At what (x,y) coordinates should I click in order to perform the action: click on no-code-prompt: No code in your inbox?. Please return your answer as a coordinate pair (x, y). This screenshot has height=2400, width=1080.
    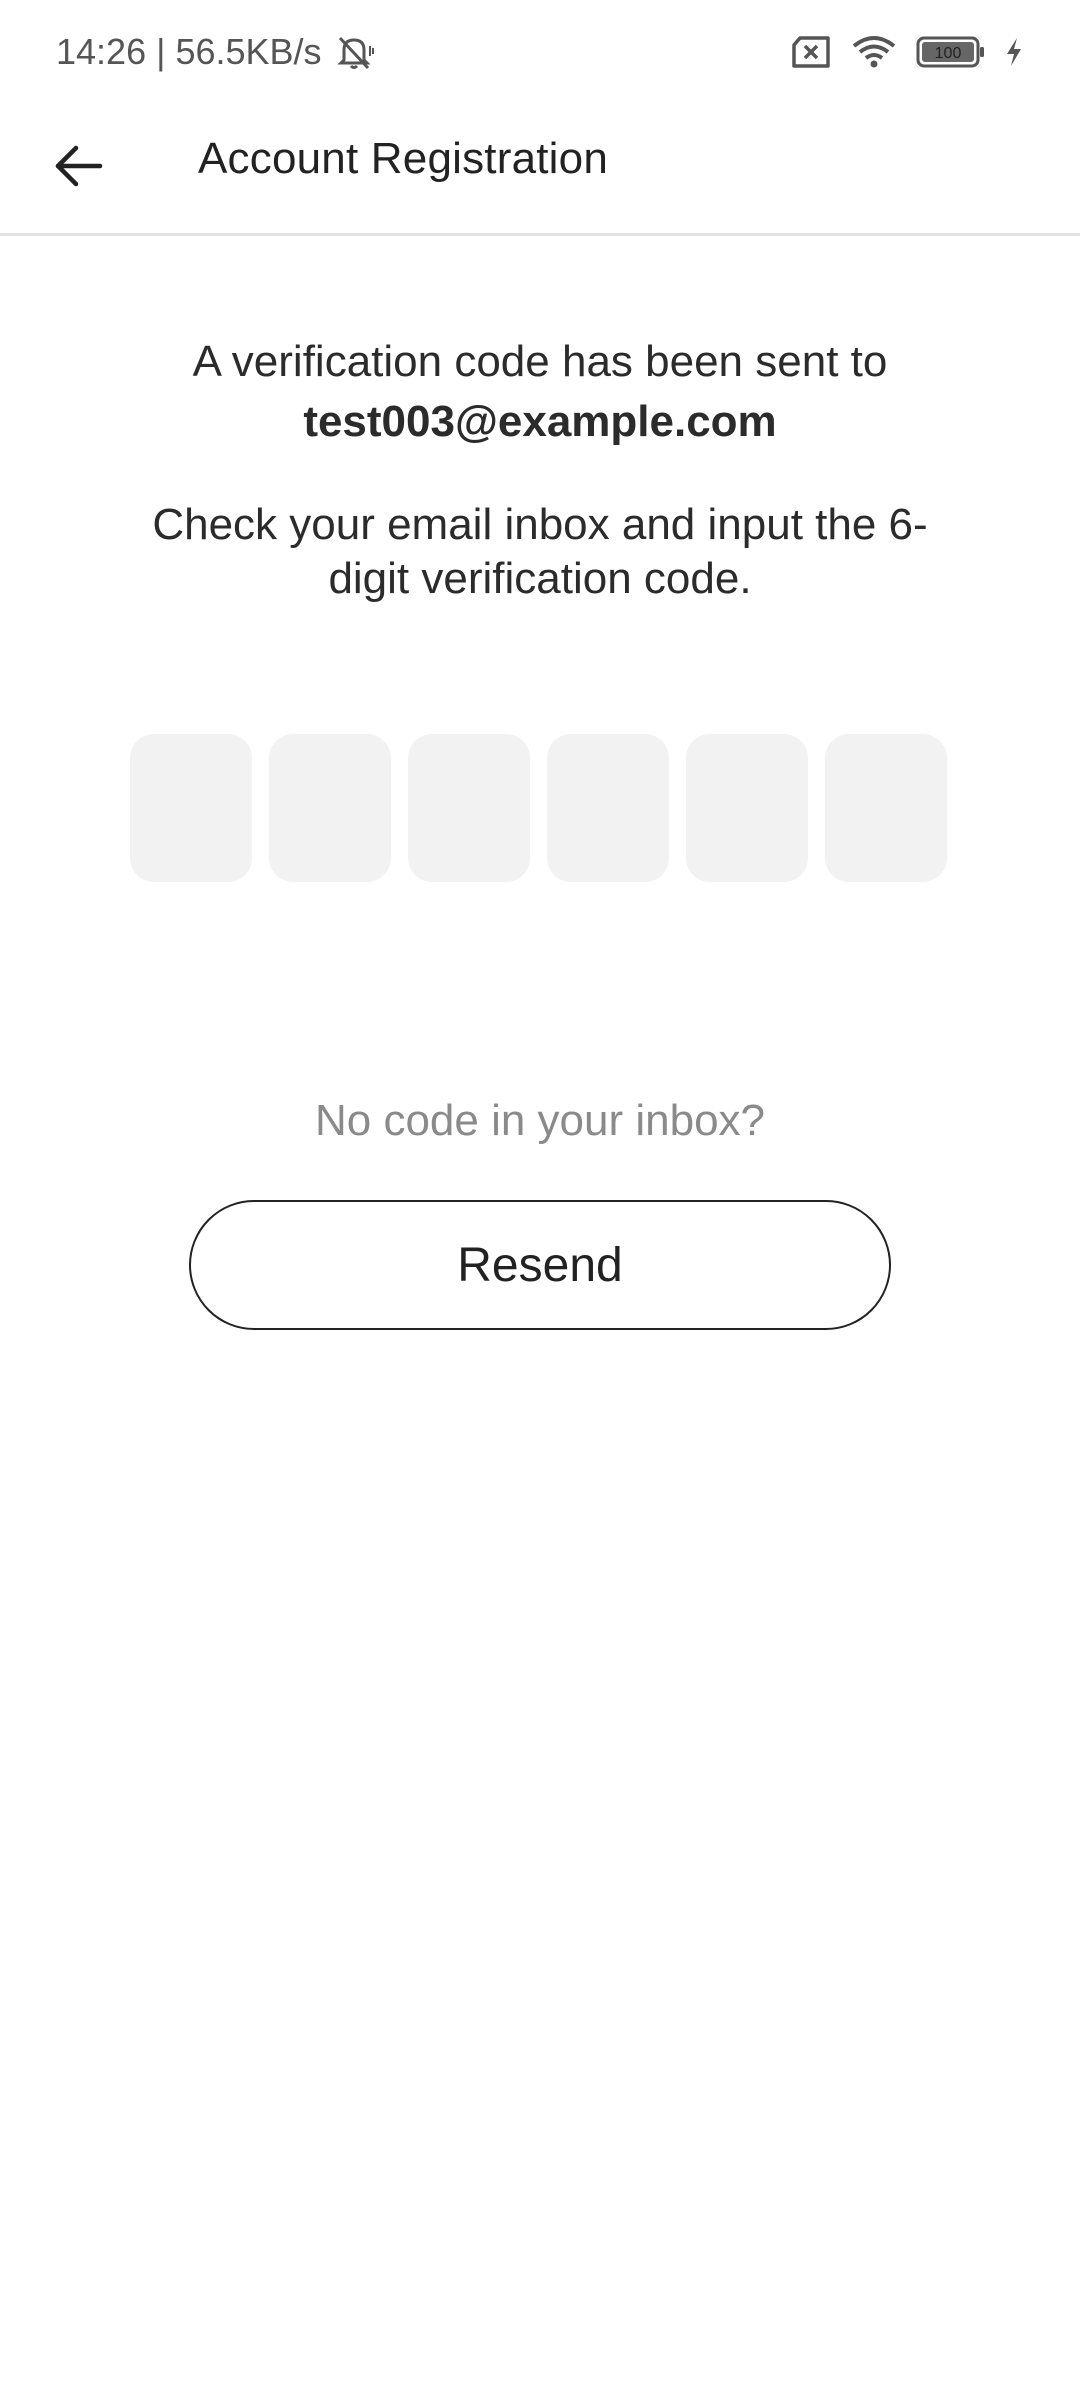
    Looking at the image, I should click on (540, 1120).